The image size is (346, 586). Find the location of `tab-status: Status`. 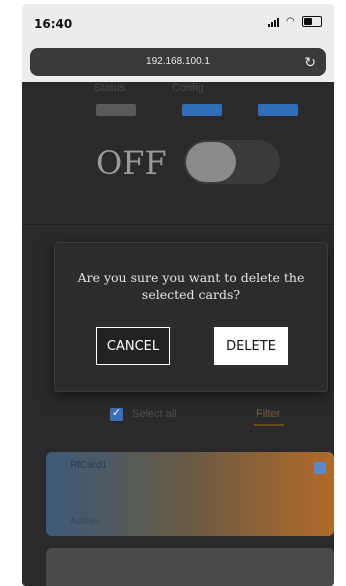

tab-status: Status is located at coordinates (109, 88).